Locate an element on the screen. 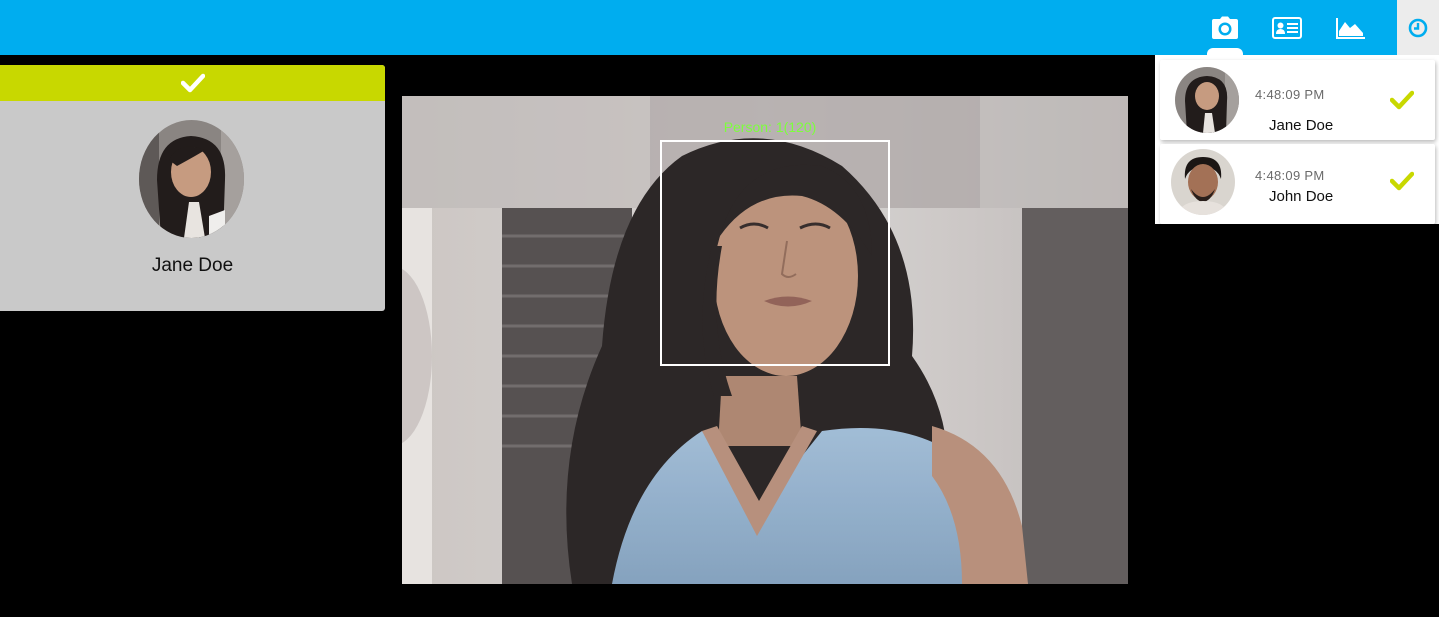 The image size is (1439, 617). list-item: 4:48:09 PM Jane Doe is located at coordinates (1297, 100).